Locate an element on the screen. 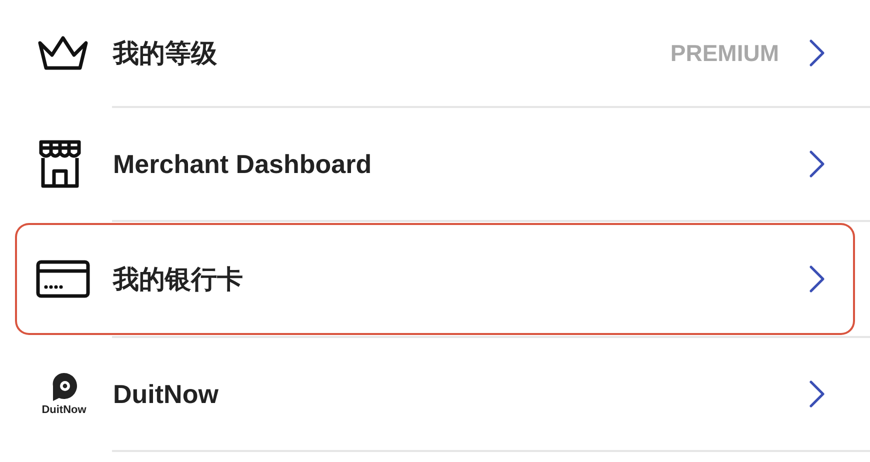 The height and width of the screenshot is (462, 870). crown-icon is located at coordinates (63, 53).